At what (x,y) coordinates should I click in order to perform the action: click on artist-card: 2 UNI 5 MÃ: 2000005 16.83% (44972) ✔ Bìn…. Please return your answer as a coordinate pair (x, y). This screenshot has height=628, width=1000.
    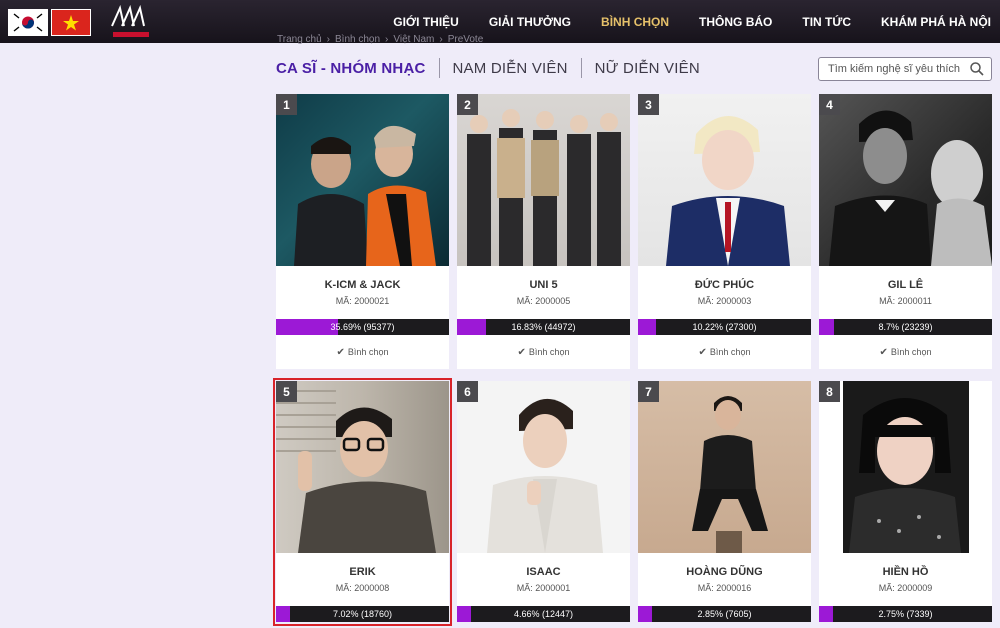
    Looking at the image, I should click on (543, 231).